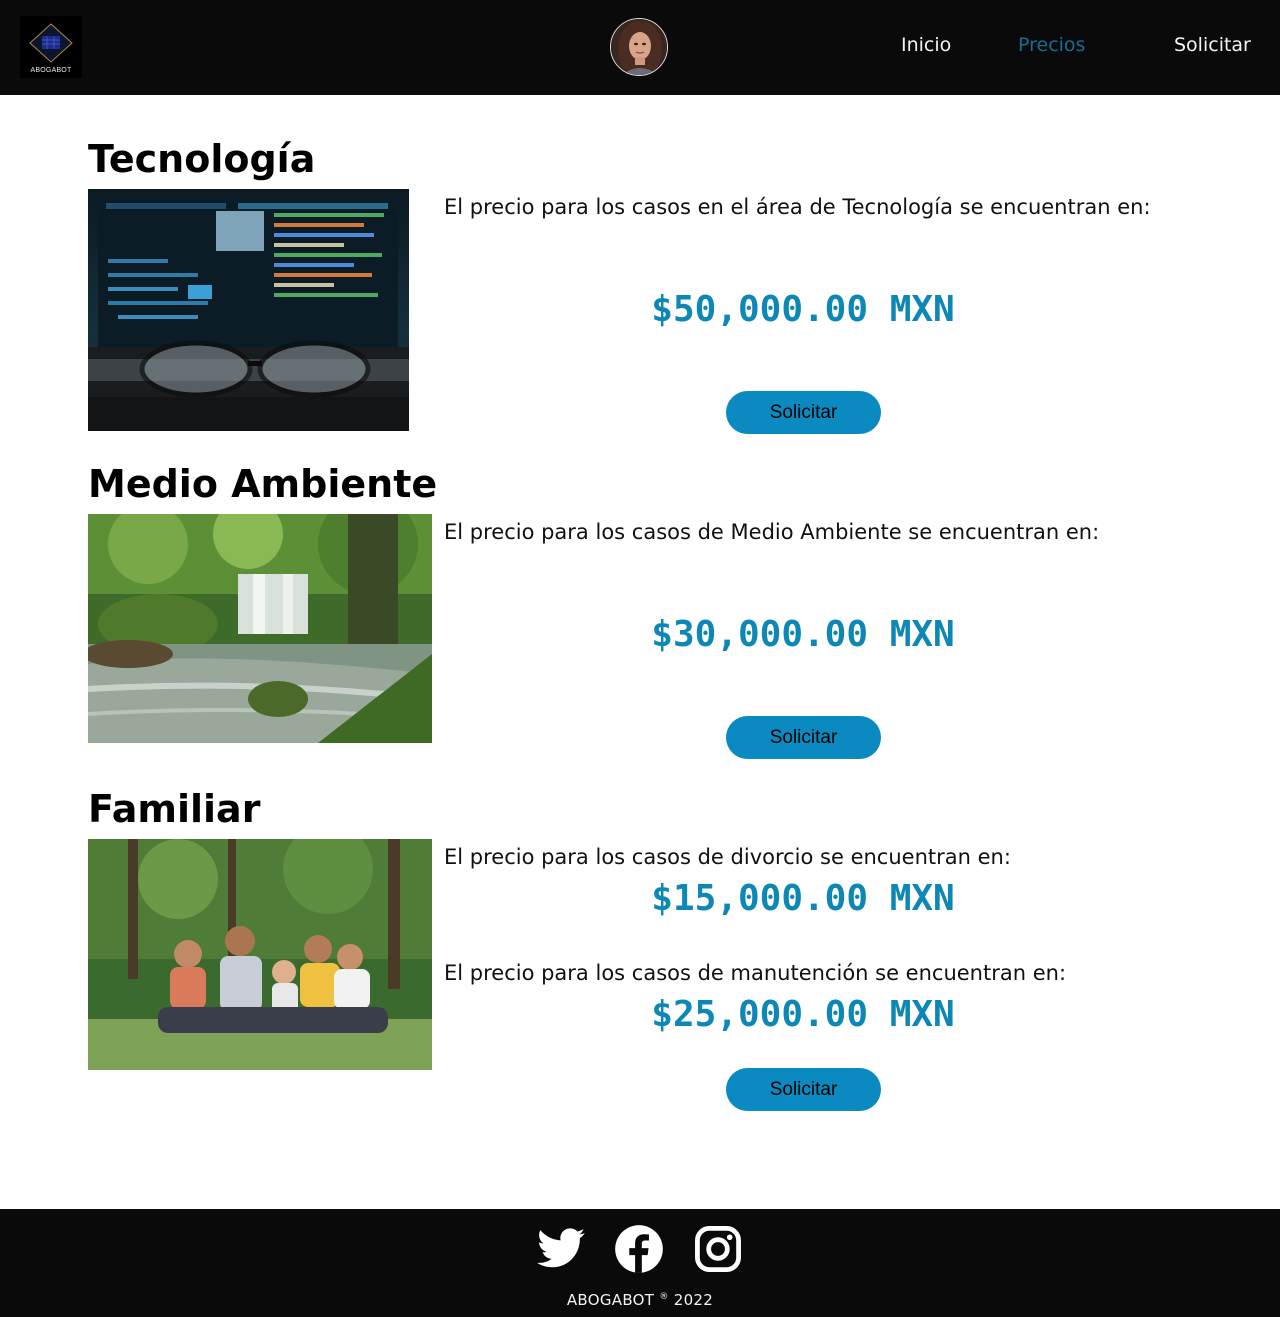  What do you see at coordinates (260, 954) in the screenshot?
I see `familiar-photo` at bounding box center [260, 954].